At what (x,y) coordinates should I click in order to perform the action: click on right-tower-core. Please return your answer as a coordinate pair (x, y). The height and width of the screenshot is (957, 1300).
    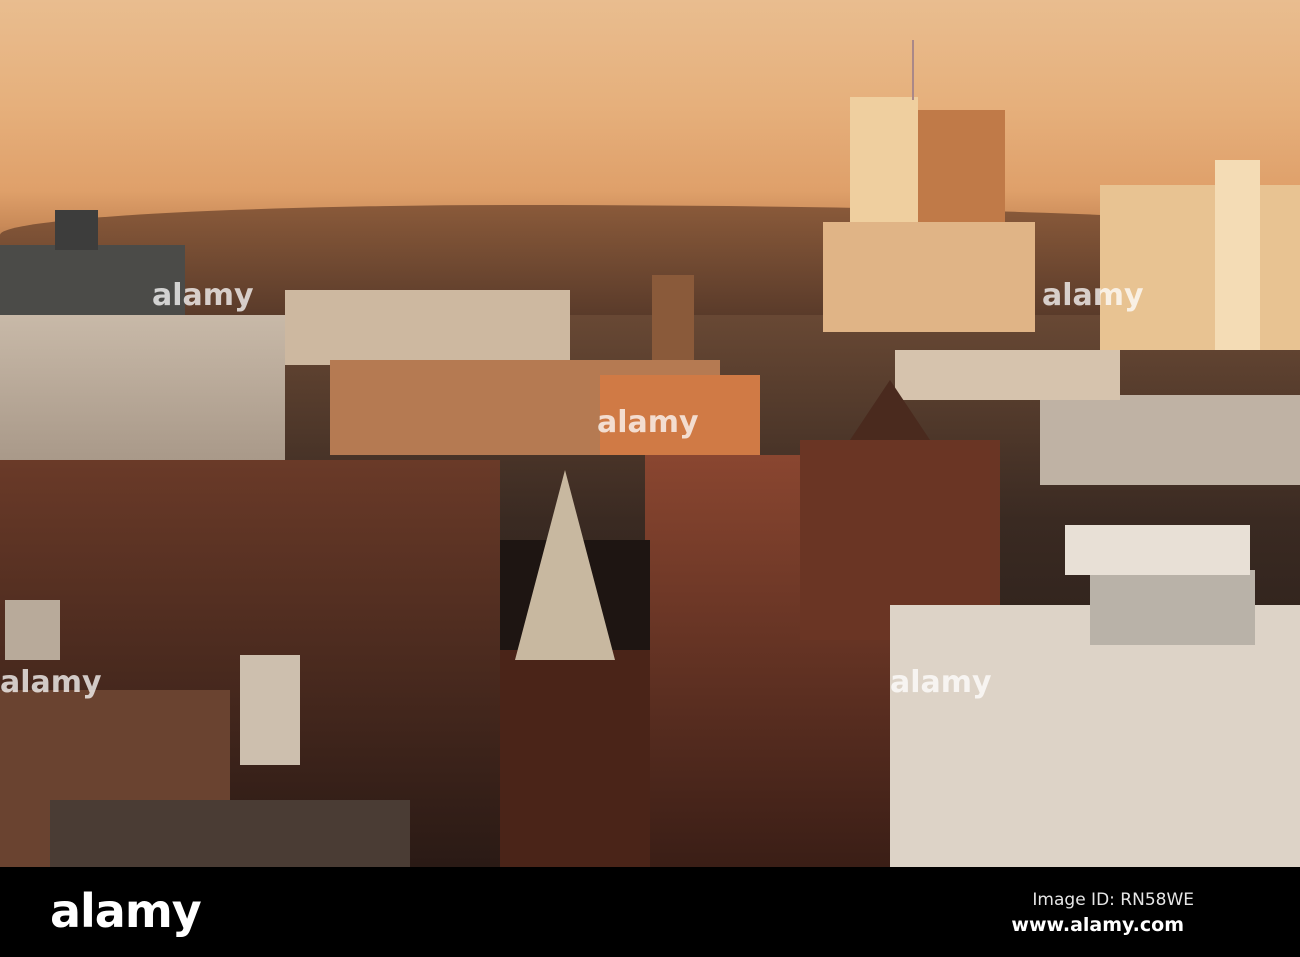
    Looking at the image, I should click on (1237, 255).